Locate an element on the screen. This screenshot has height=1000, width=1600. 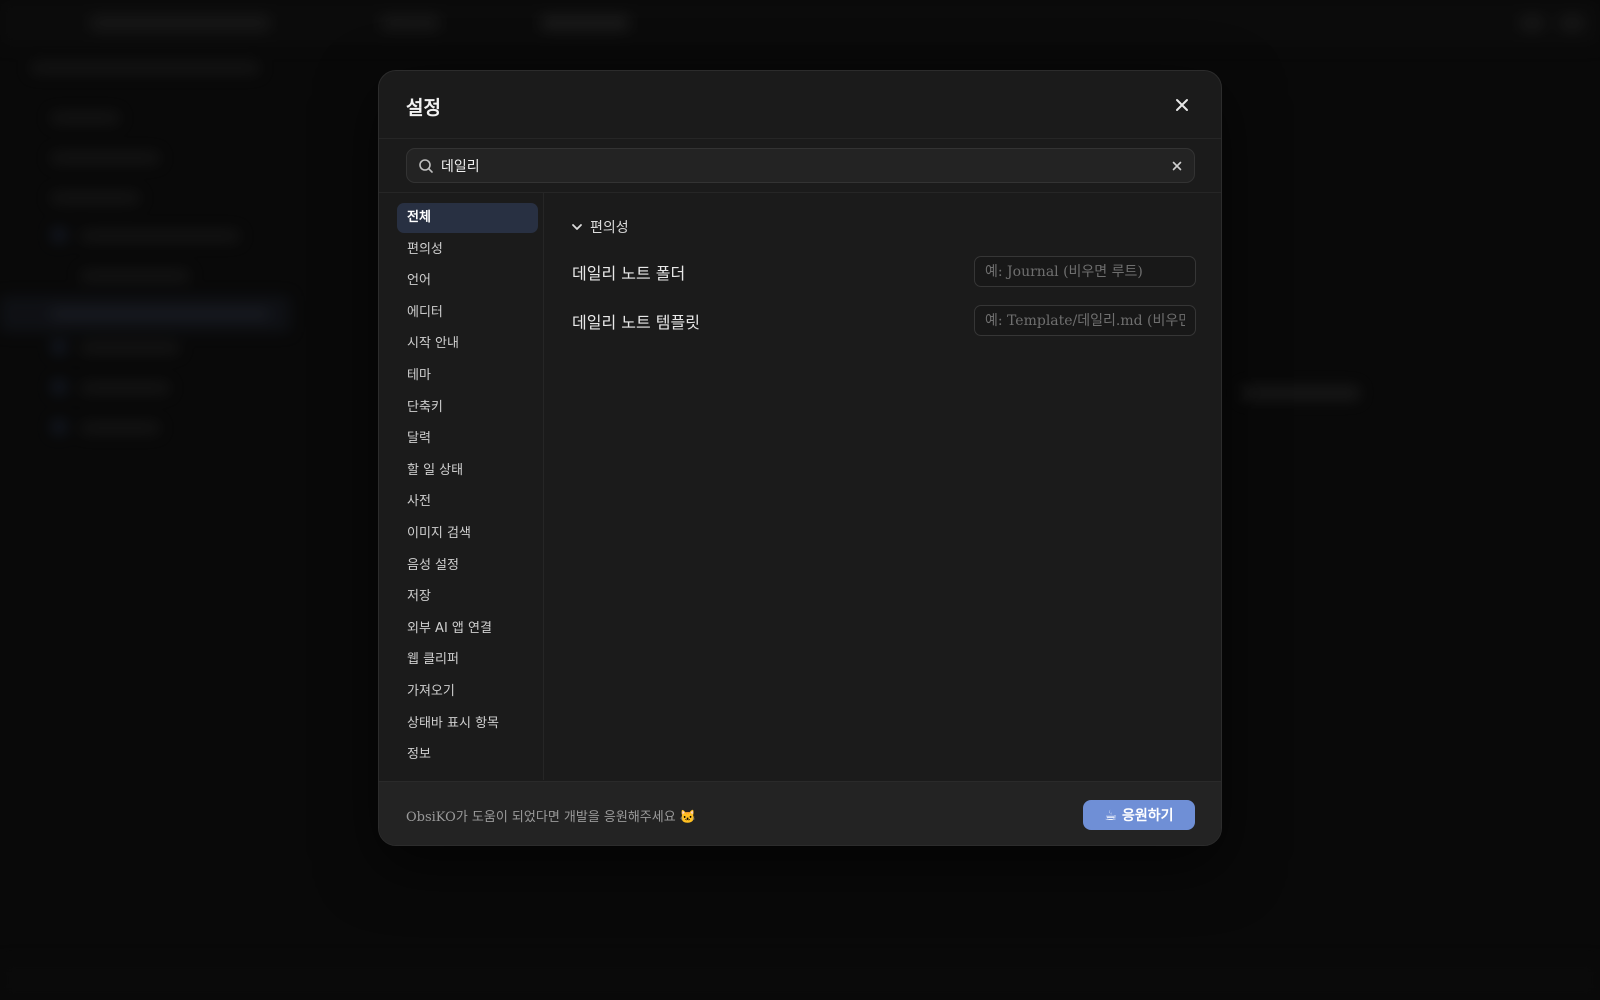
search-input is located at coordinates (801, 165).